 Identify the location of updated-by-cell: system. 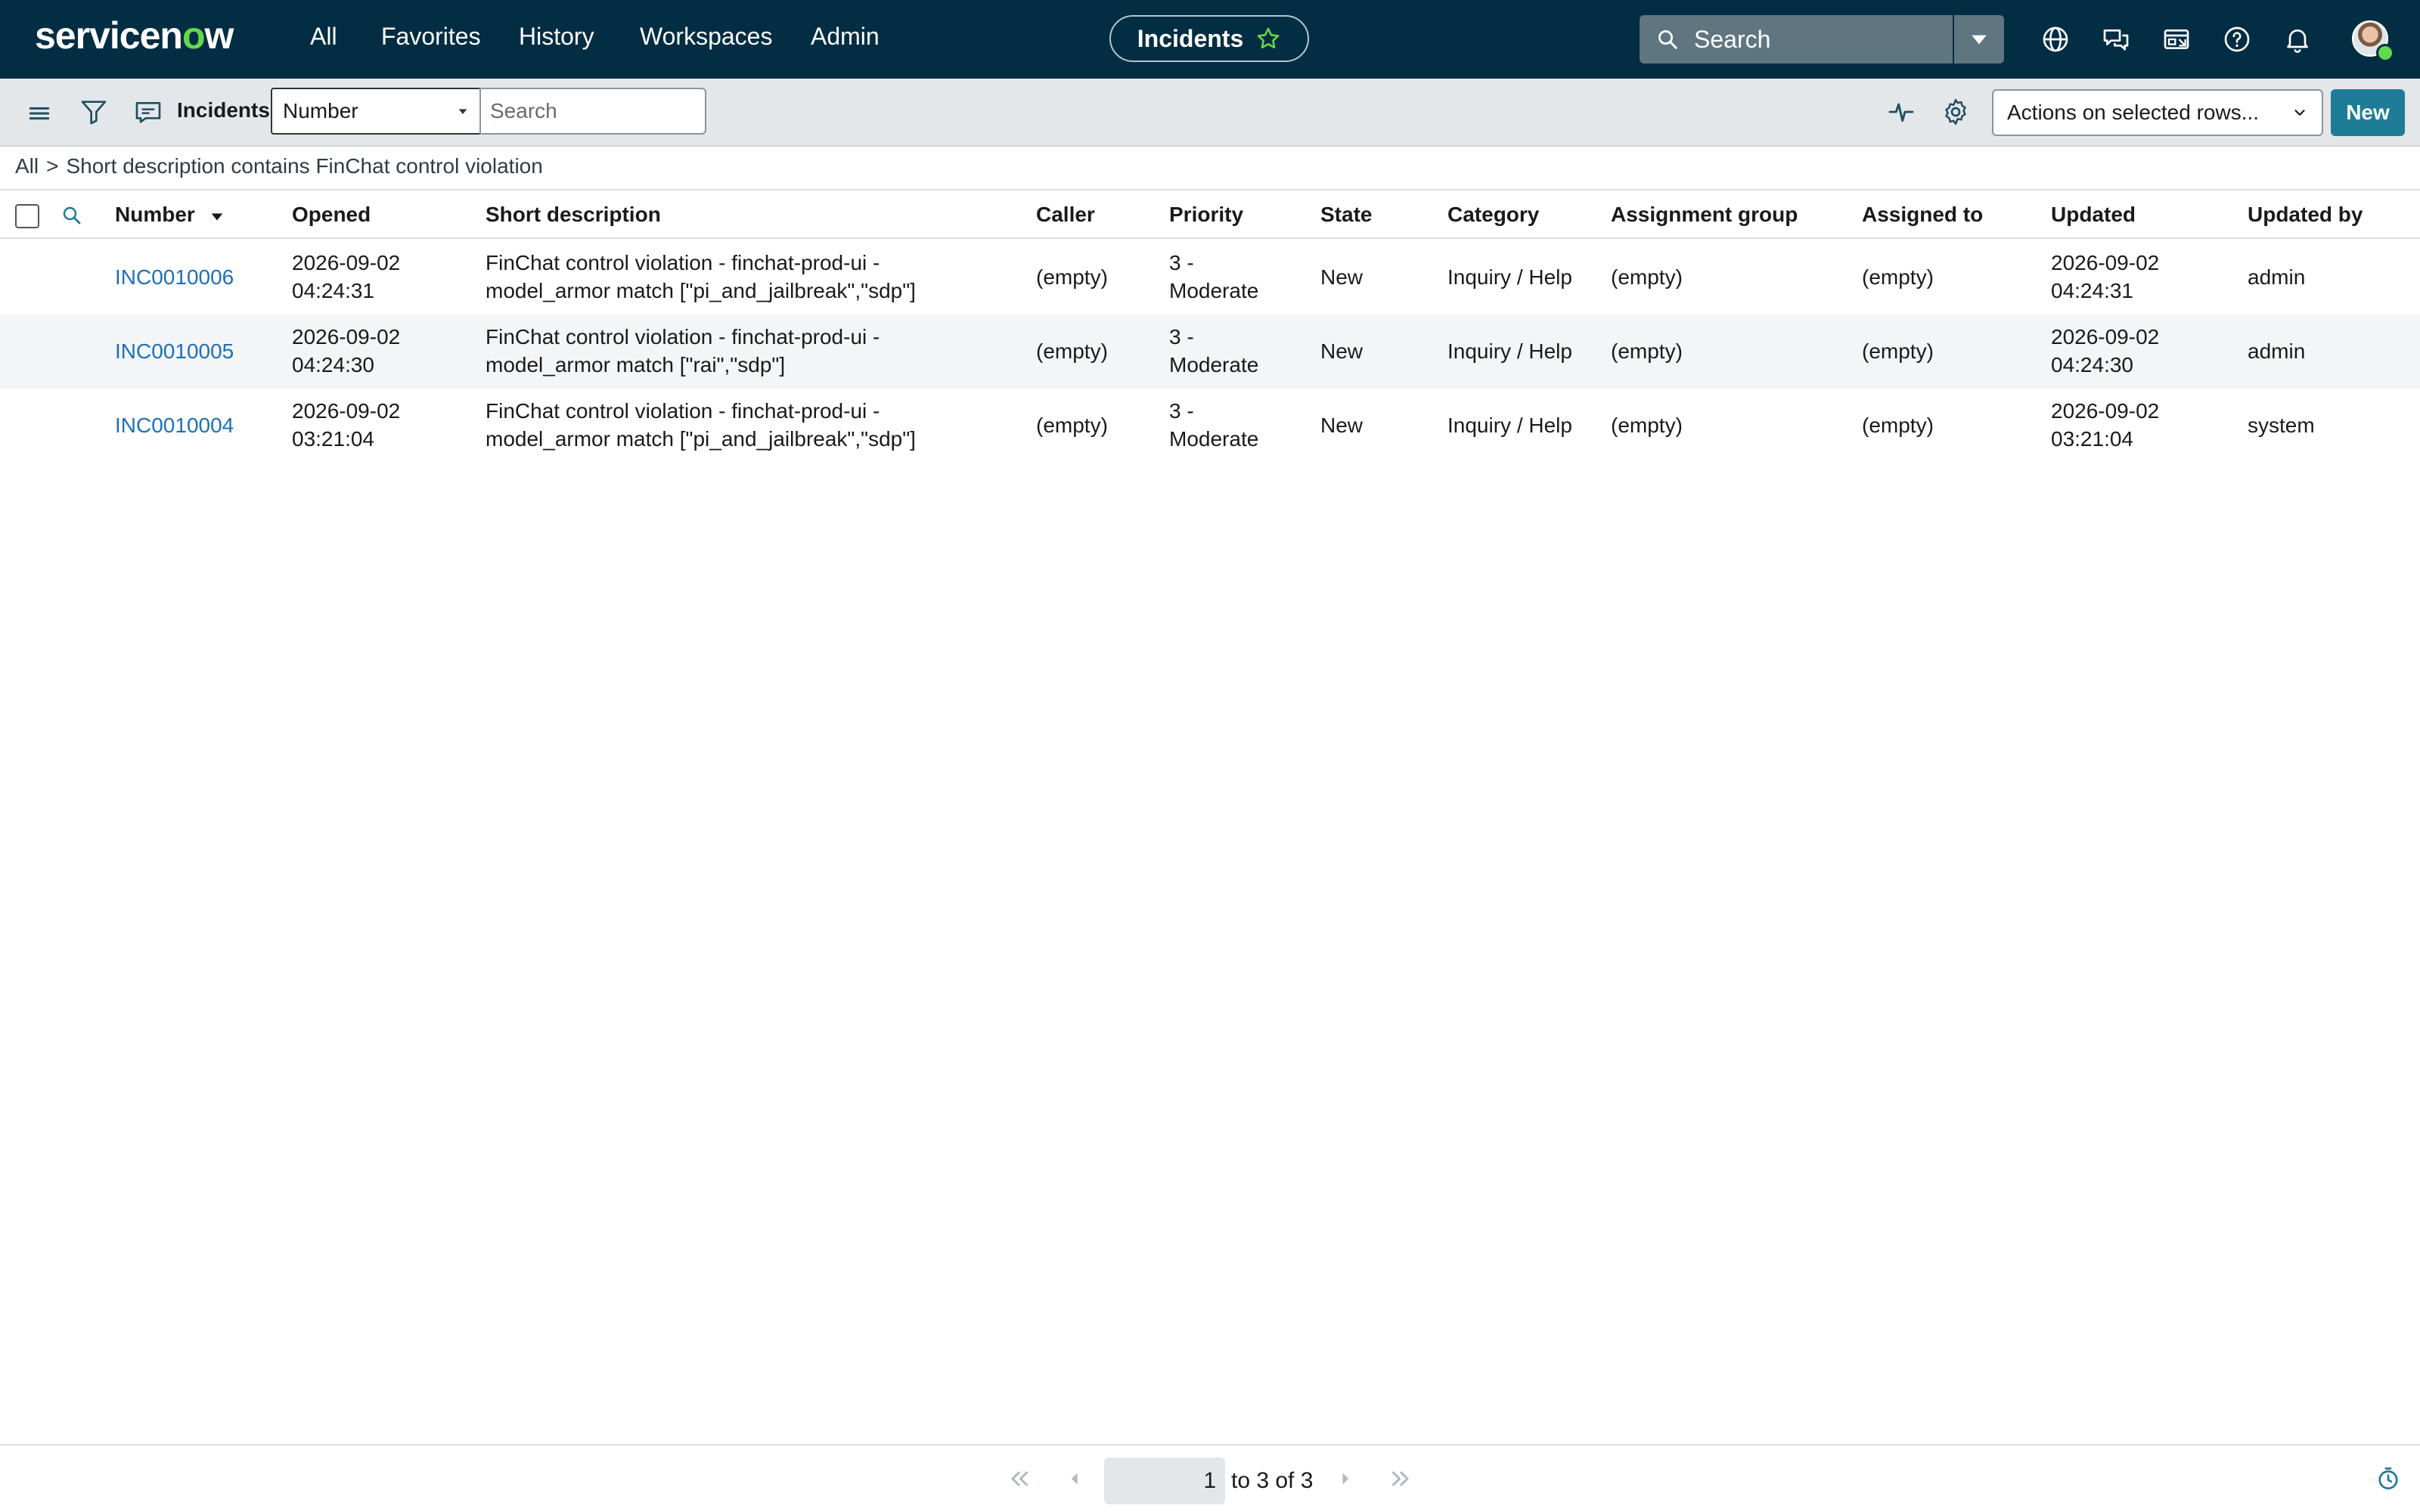
(2281, 425).